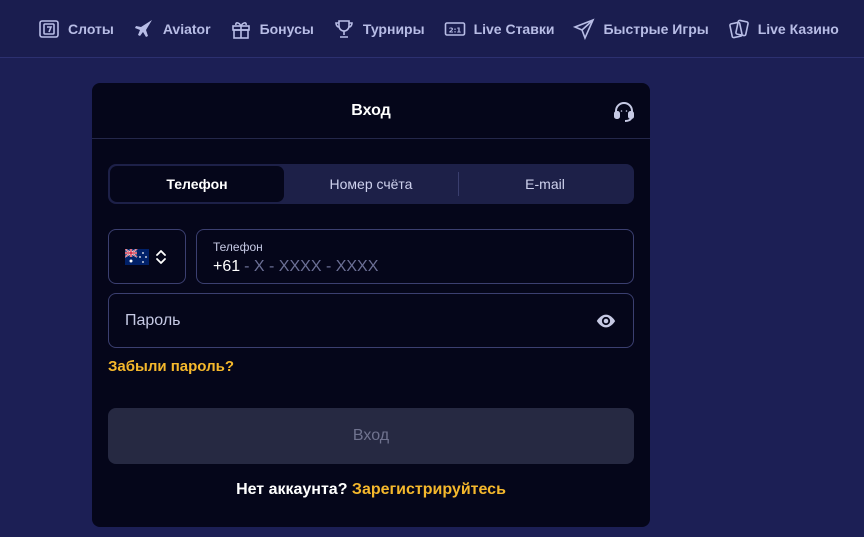 This screenshot has width=864, height=537. I want to click on phone-field-label: Телефон, so click(238, 247).